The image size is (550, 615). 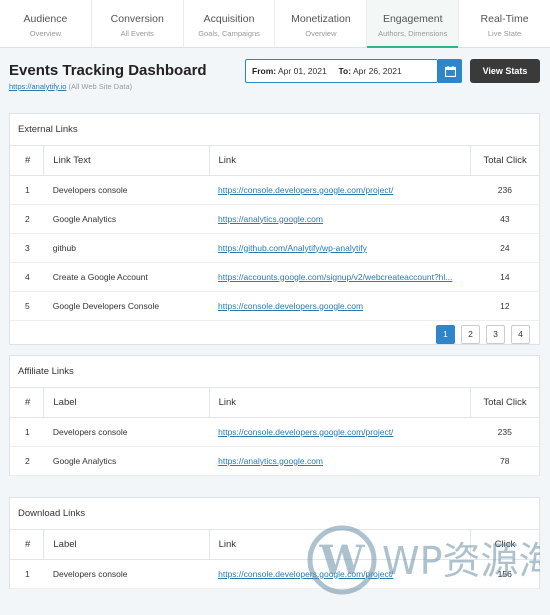 I want to click on calendar-icon, so click(x=450, y=71).